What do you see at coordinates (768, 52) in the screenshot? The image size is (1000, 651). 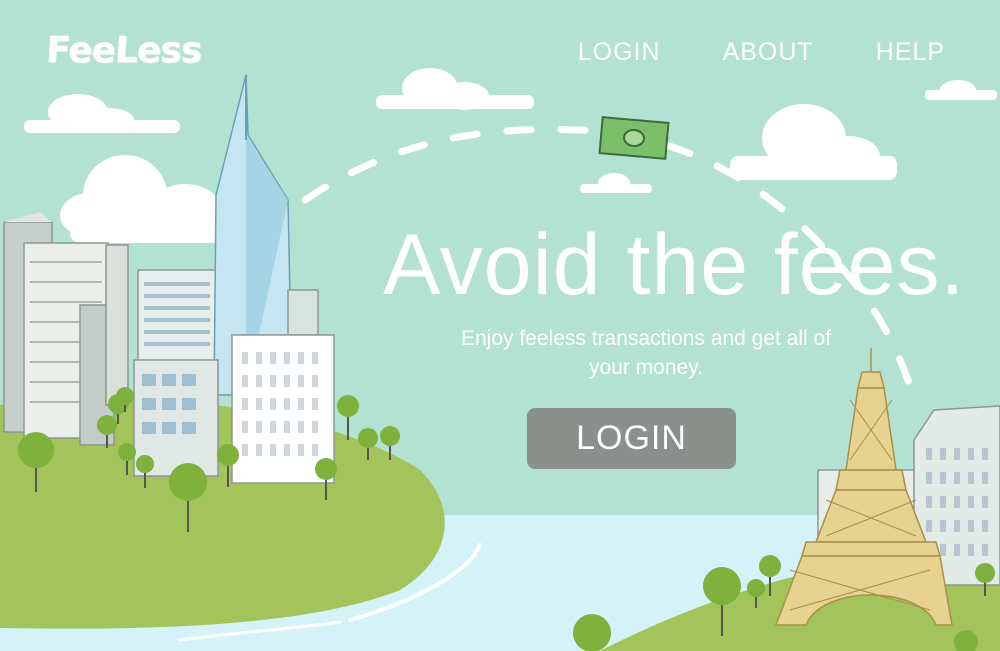 I see `nav-about-link: ABOUT` at bounding box center [768, 52].